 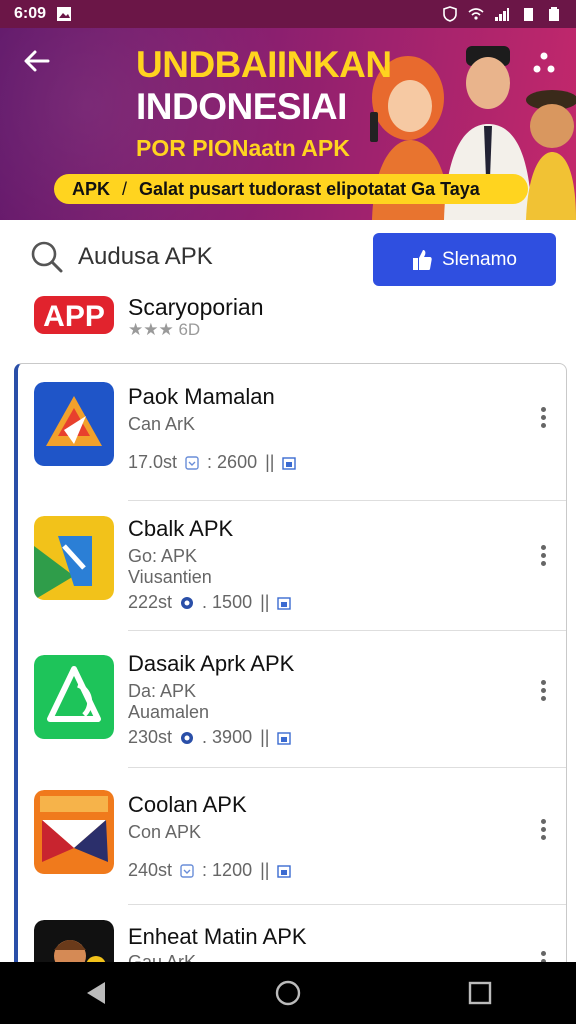 I want to click on status-bar: 6:09, so click(x=288, y=14).